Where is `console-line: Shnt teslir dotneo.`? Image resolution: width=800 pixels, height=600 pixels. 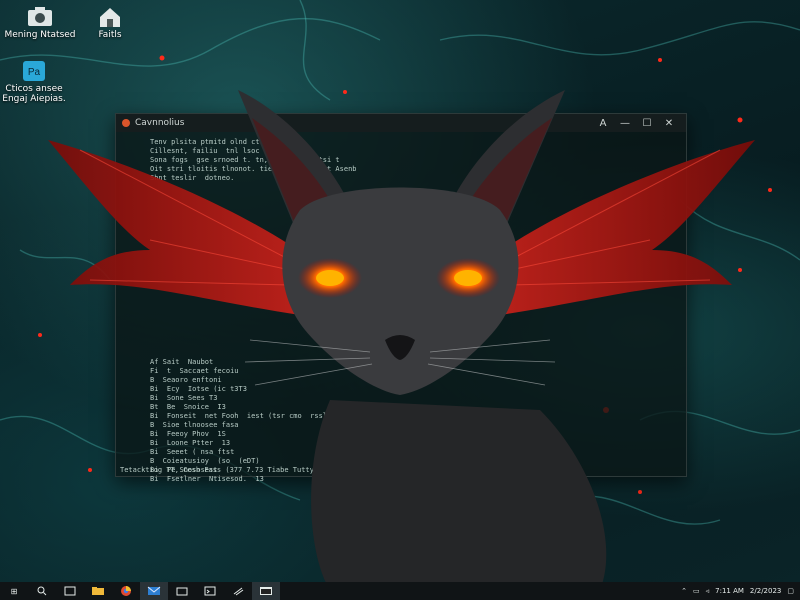
console-line: Shnt teslir dotneo. is located at coordinates (192, 178).